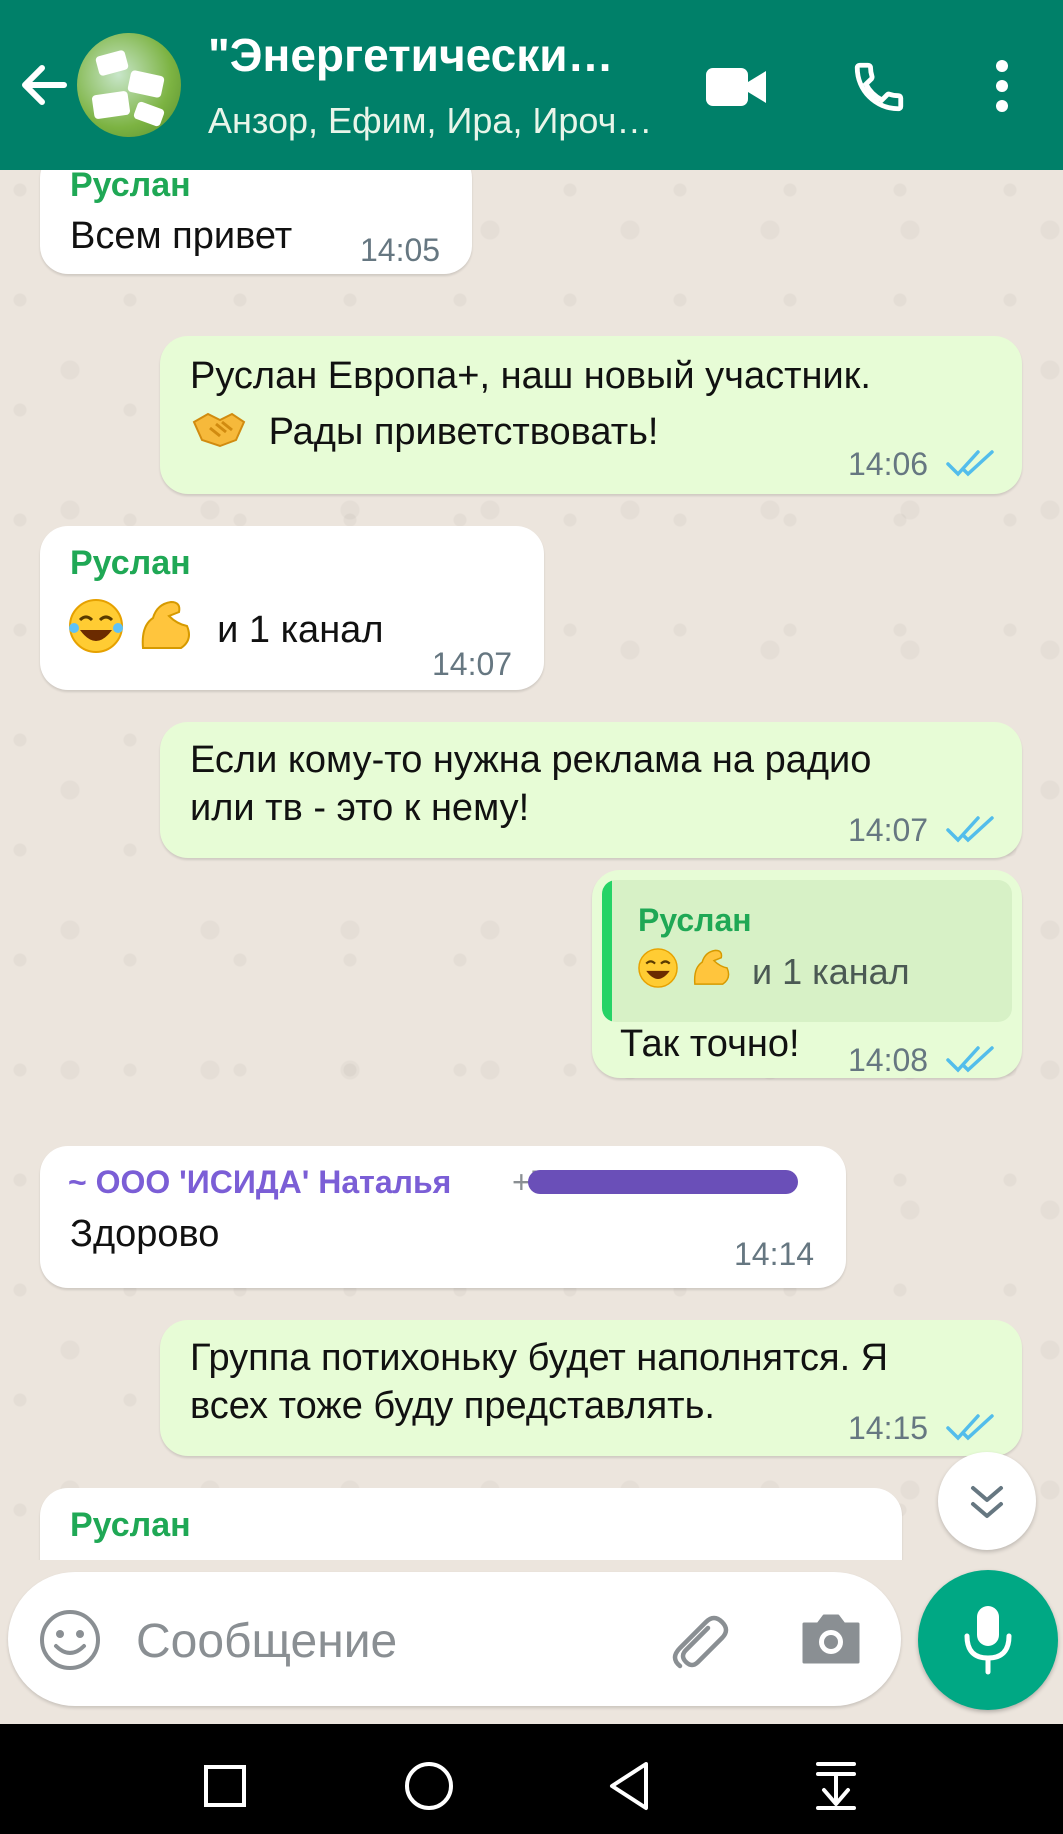 The height and width of the screenshot is (1834, 1063). What do you see at coordinates (710, 1044) in the screenshot?
I see `message-text: Так точно!` at bounding box center [710, 1044].